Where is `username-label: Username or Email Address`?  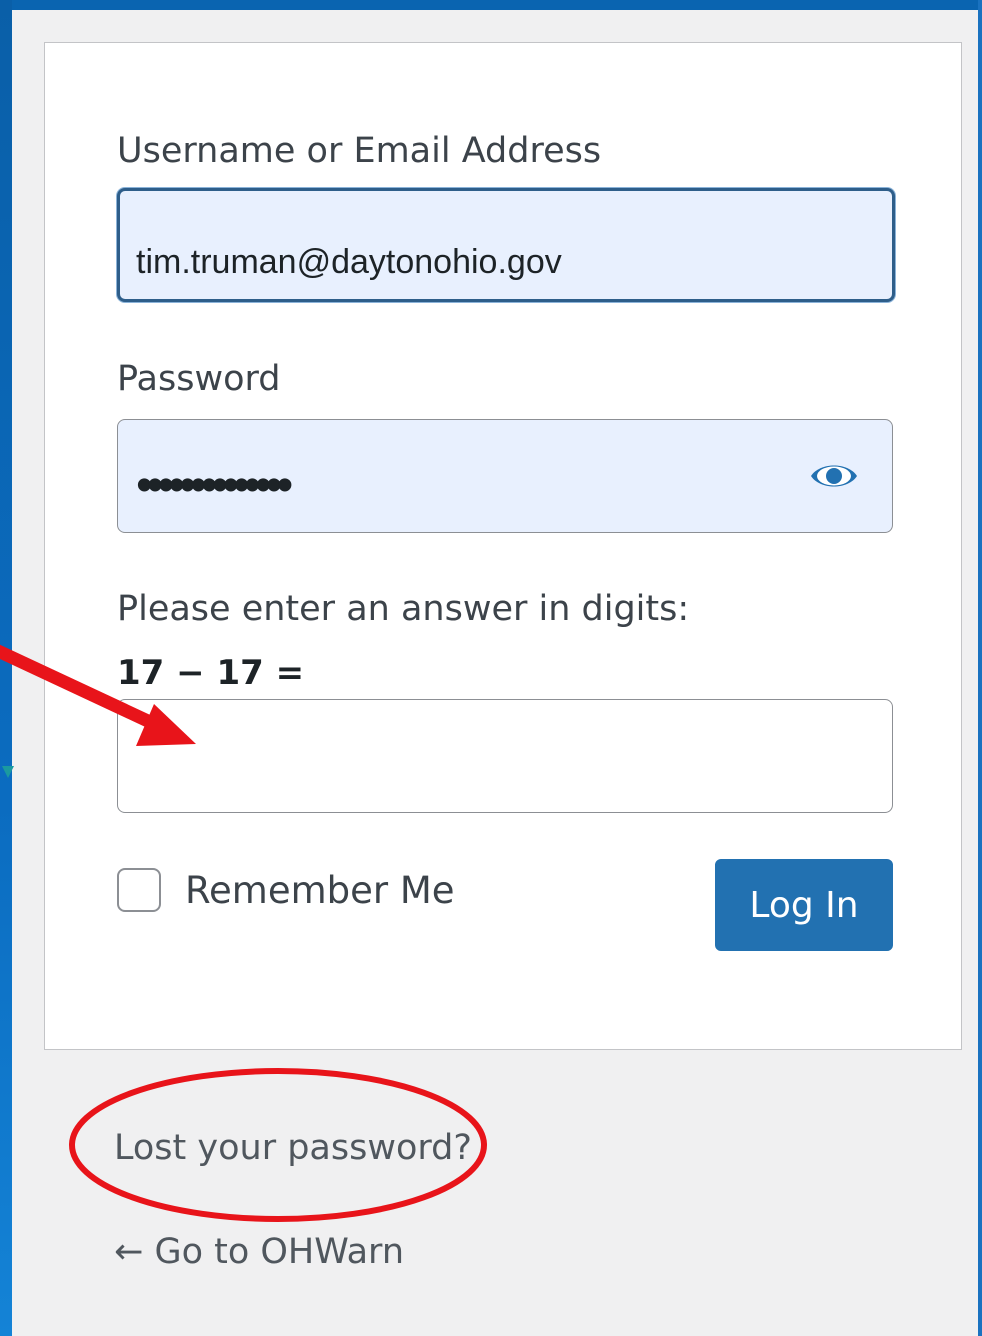 username-label: Username or Email Address is located at coordinates (359, 151).